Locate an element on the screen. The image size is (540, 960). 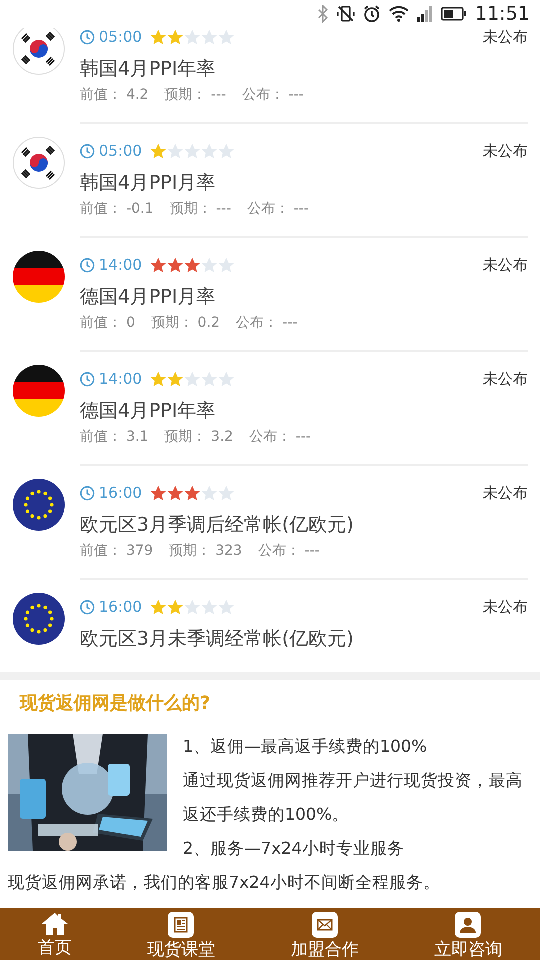
event-detail: 前值： 3.1 is located at coordinates (114, 437).